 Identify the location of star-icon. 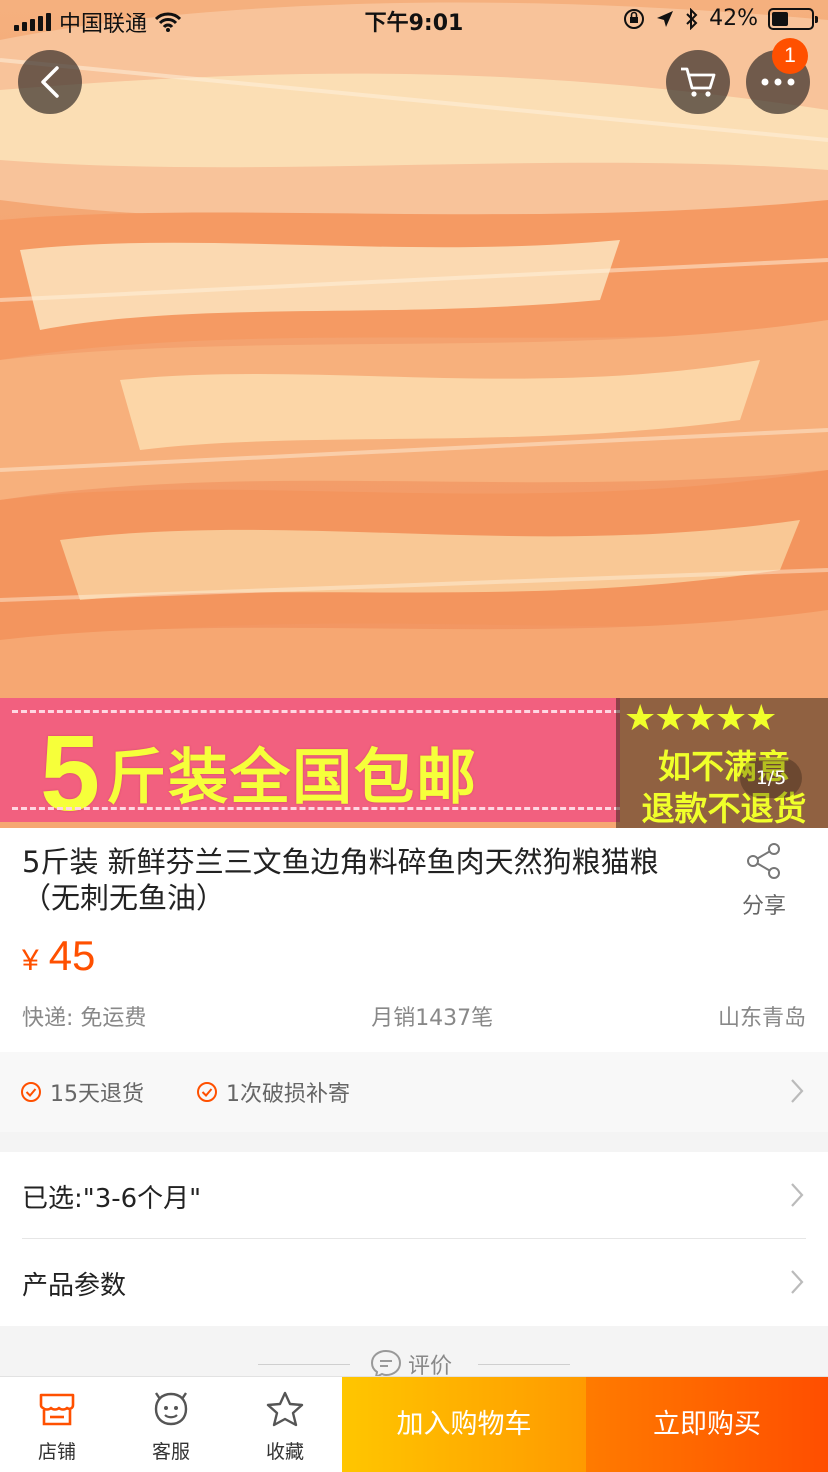
(285, 1409).